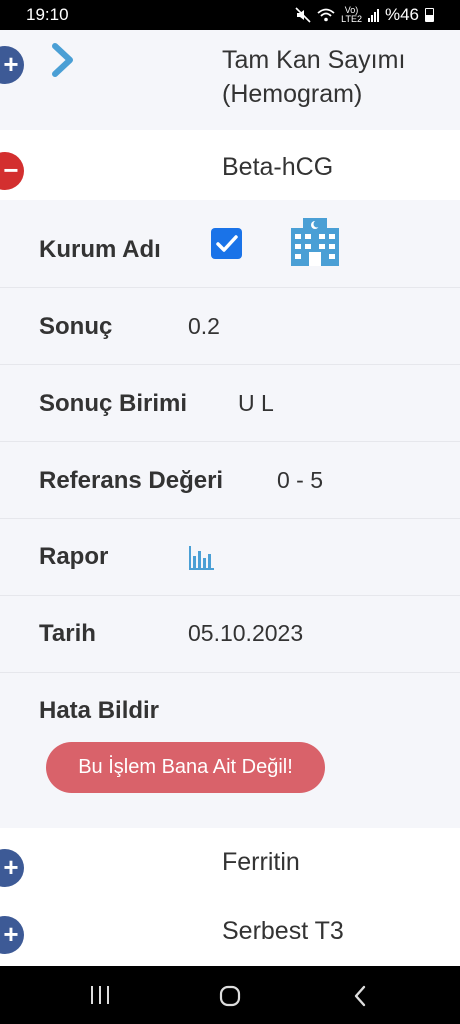 The height and width of the screenshot is (1024, 460). Describe the element at coordinates (303, 15) in the screenshot. I see `mute-icon` at that location.